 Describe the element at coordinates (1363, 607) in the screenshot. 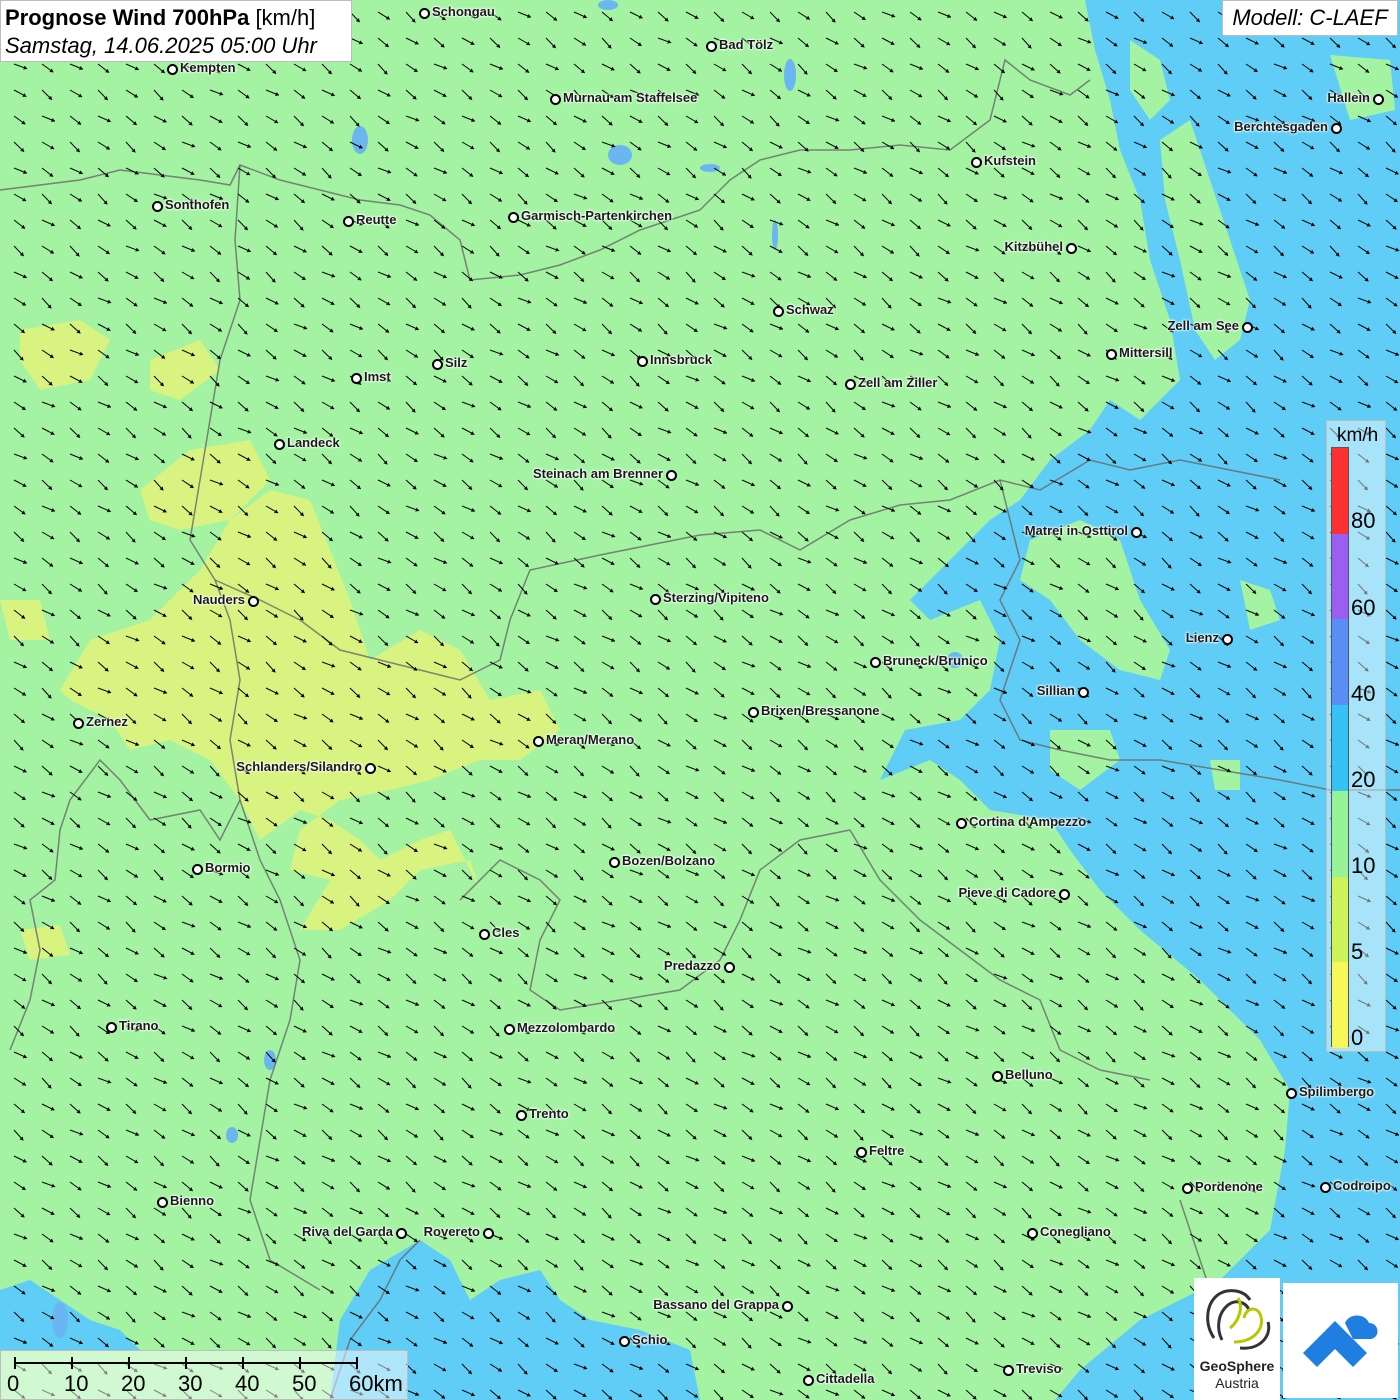

I see `legend-tick-label: 60` at that location.